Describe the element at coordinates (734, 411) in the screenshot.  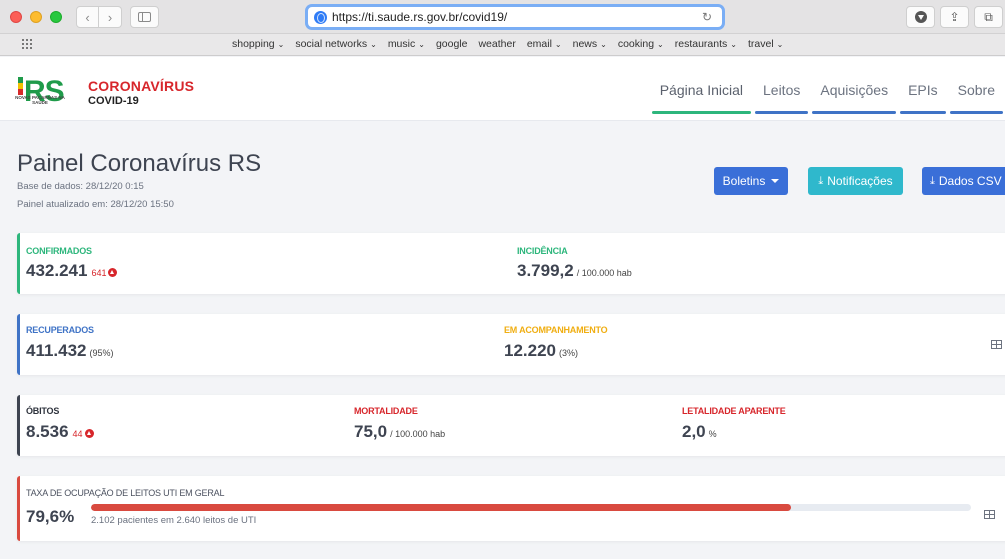
I see `letalidade-label: LETALIDADE APARENTE` at that location.